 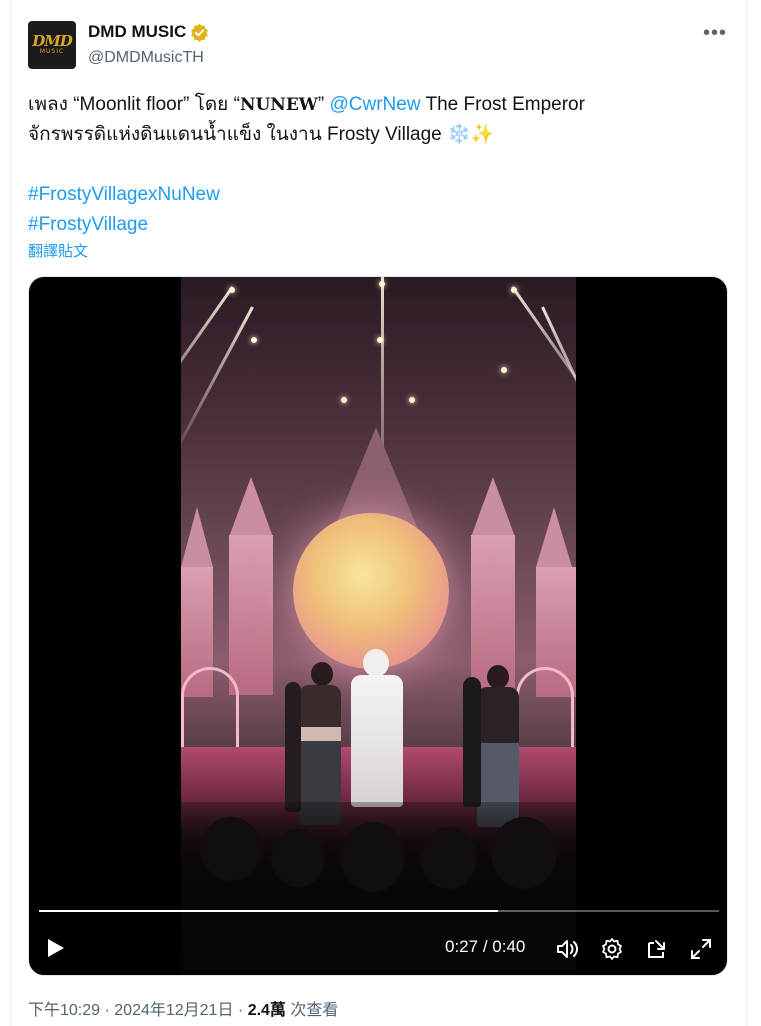 I want to click on tweet-date: 2024年12月21日, so click(x=173, y=1010).